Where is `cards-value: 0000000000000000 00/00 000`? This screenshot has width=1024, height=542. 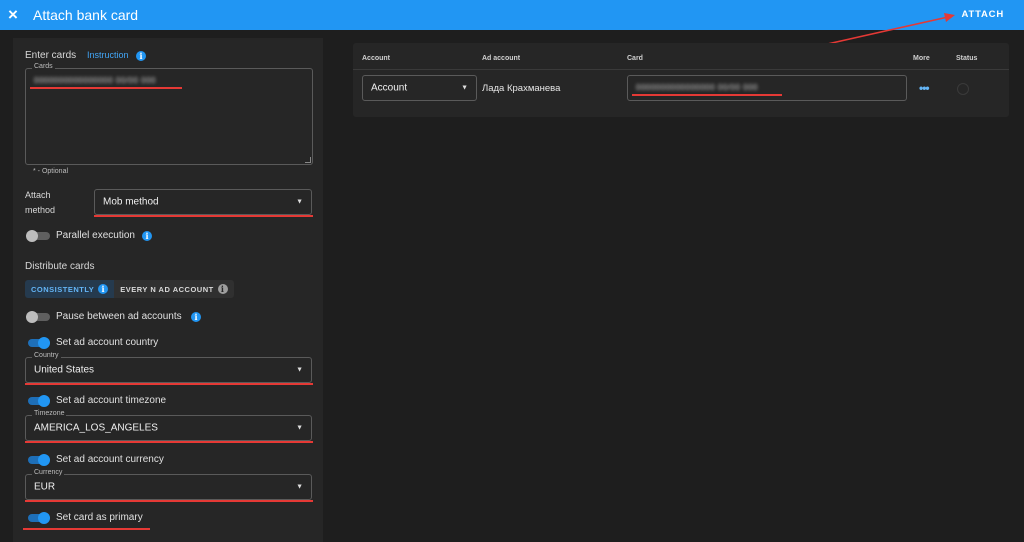 cards-value: 0000000000000000 00/00 000 is located at coordinates (95, 80).